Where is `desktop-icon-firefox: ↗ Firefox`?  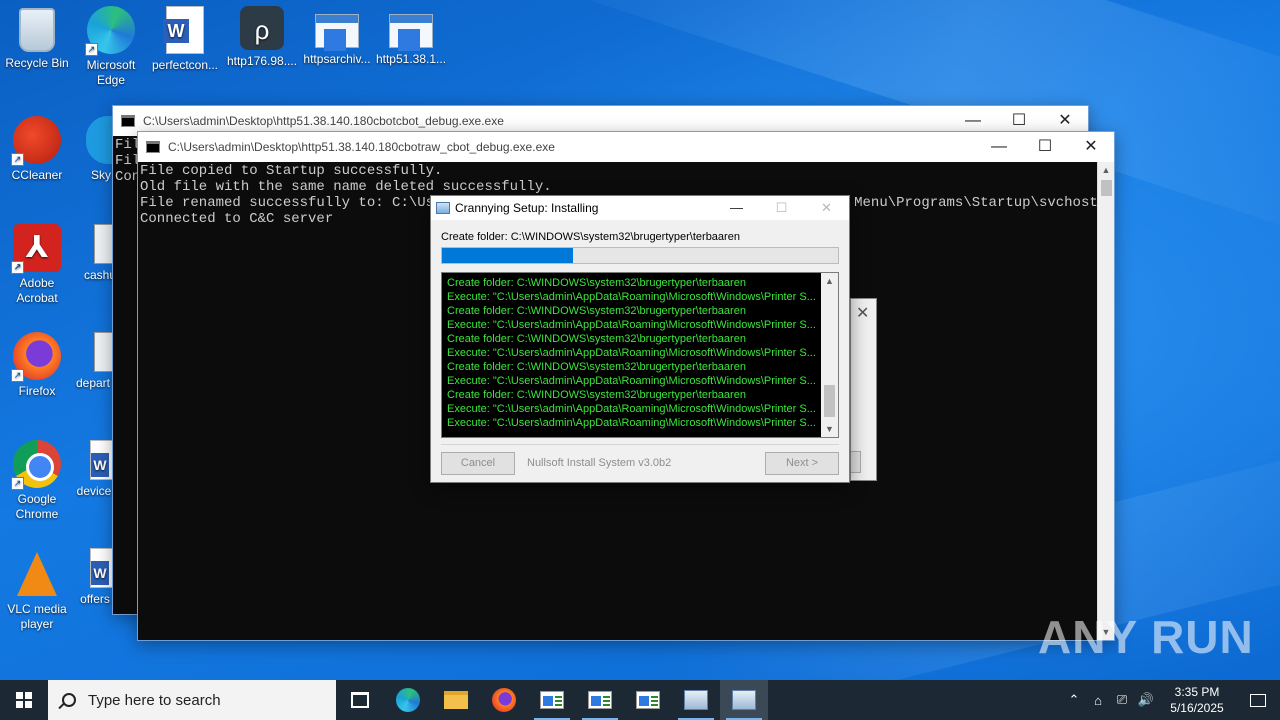
desktop-icon-firefox: ↗ Firefox is located at coordinates (37, 365).